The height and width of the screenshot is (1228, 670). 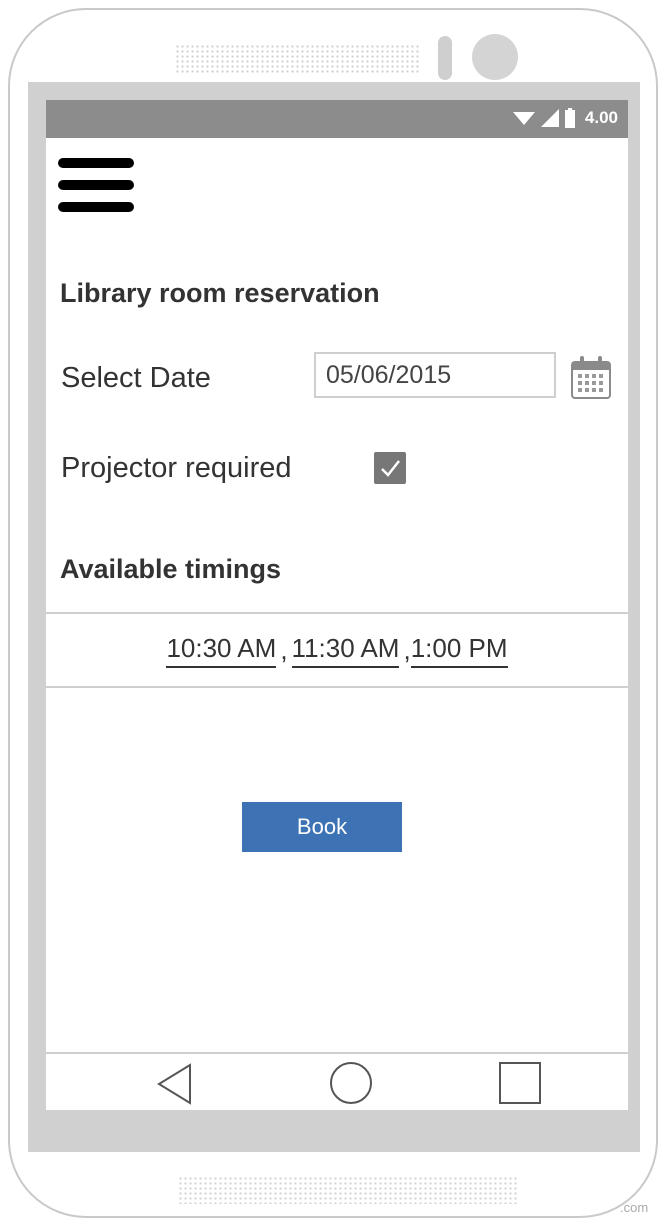 What do you see at coordinates (495, 57) in the screenshot?
I see `front-camera` at bounding box center [495, 57].